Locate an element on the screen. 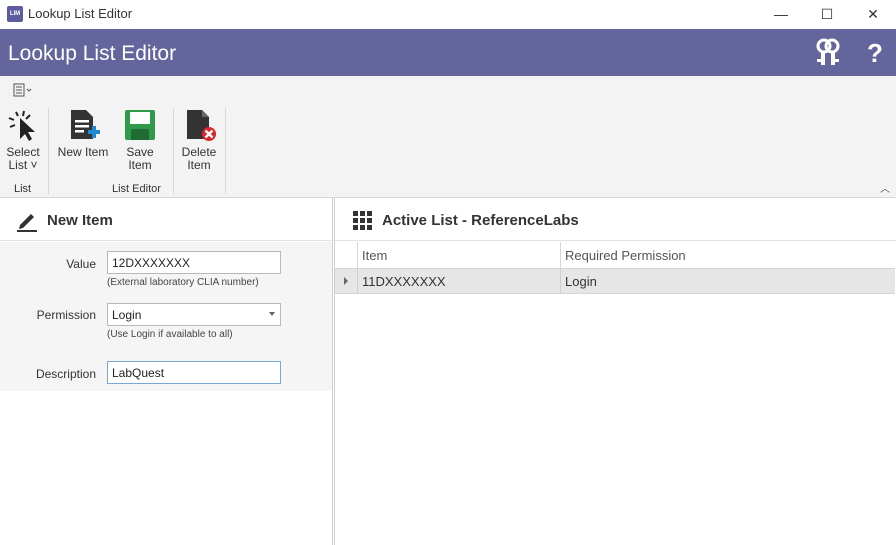  maximize-button: ☐ is located at coordinates (827, 14).